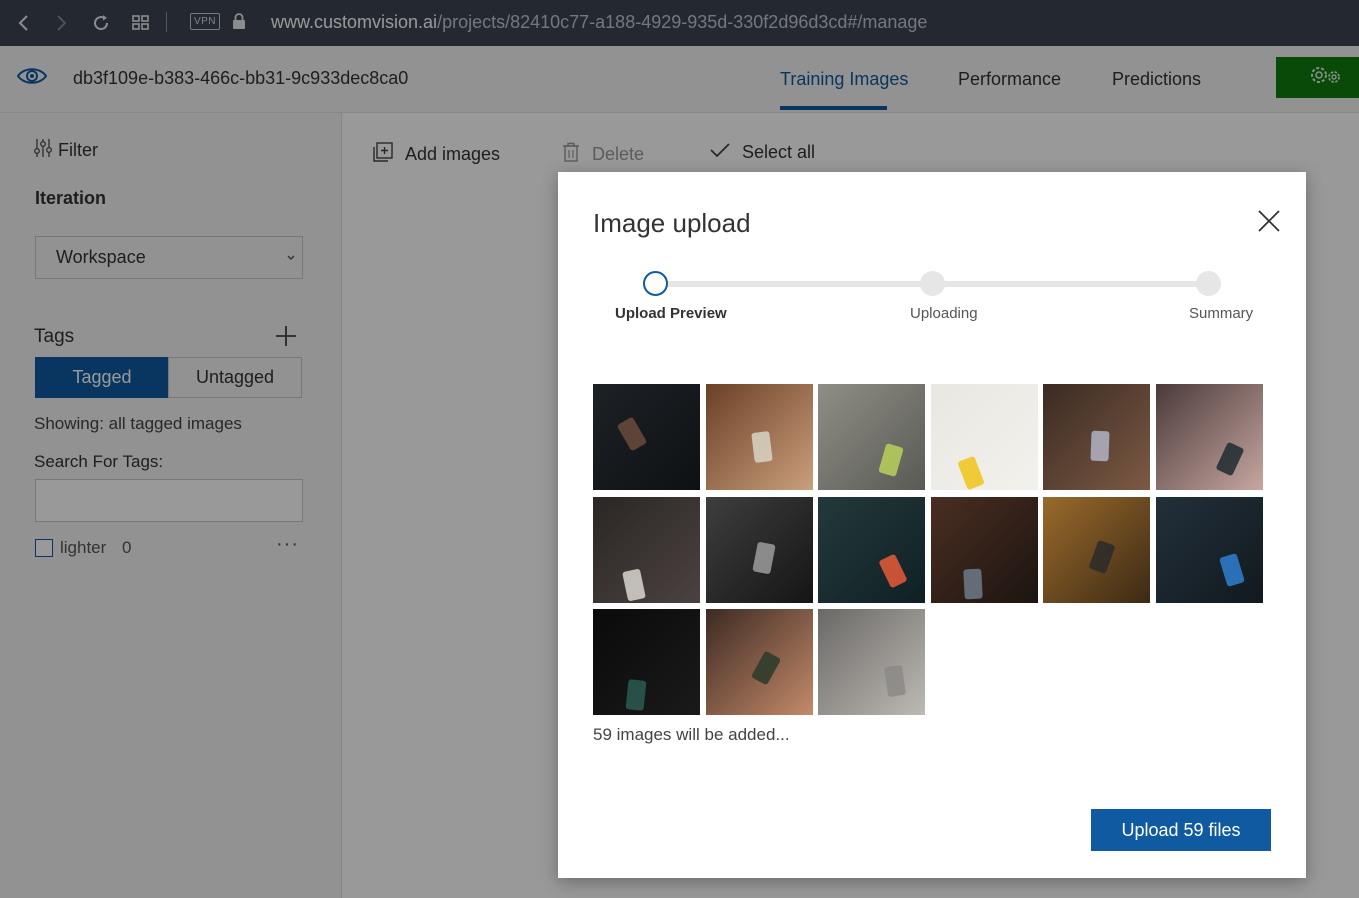  I want to click on thumb-zippo-bw, so click(759, 550).